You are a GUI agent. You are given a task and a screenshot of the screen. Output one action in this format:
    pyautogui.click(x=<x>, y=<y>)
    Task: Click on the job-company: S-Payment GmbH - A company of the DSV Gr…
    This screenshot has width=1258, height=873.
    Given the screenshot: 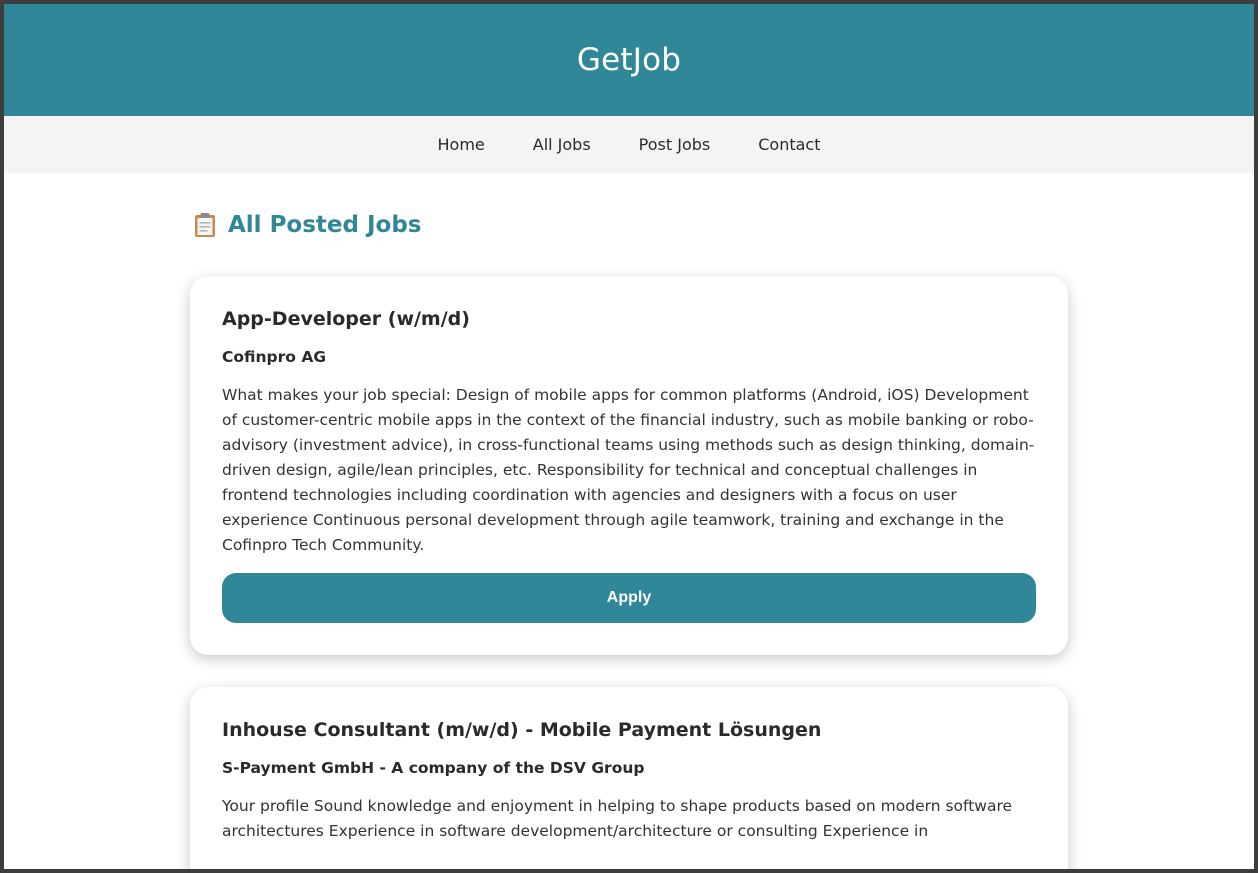 What is the action you would take?
    pyautogui.click(x=433, y=768)
    